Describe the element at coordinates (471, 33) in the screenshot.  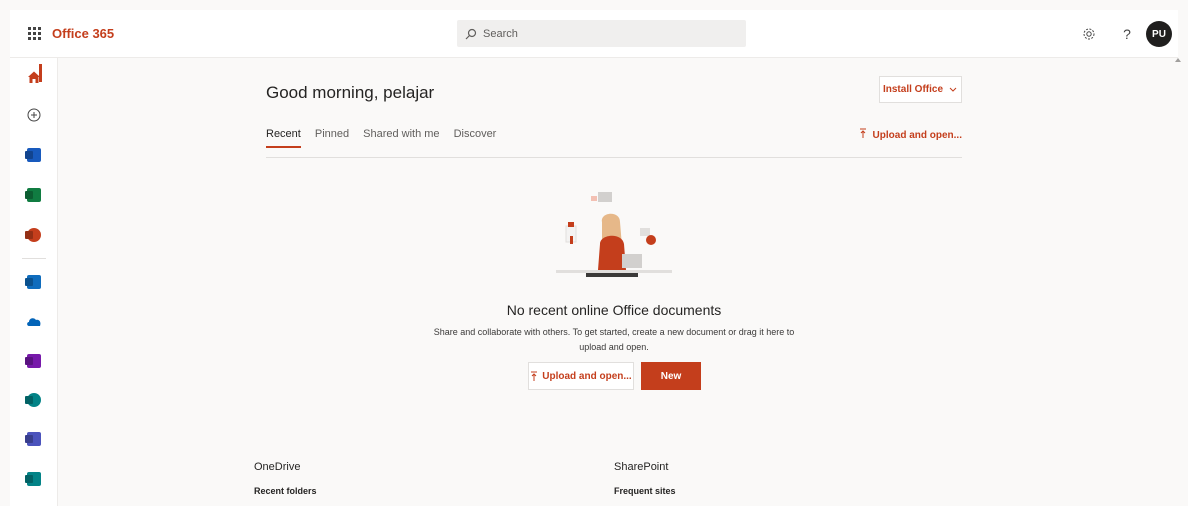
I see `search-icon` at that location.